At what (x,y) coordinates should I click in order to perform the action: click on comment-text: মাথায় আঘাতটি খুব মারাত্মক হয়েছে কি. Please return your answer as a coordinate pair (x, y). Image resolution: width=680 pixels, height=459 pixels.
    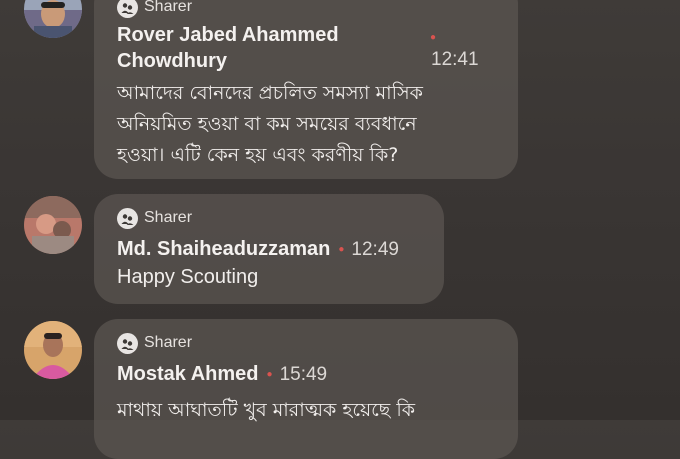
    Looking at the image, I should click on (266, 410).